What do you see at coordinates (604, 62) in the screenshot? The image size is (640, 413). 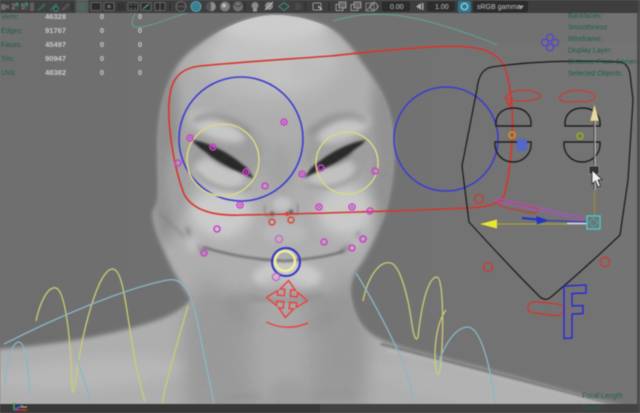 I see `svg-text: Distance From Camera:` at bounding box center [604, 62].